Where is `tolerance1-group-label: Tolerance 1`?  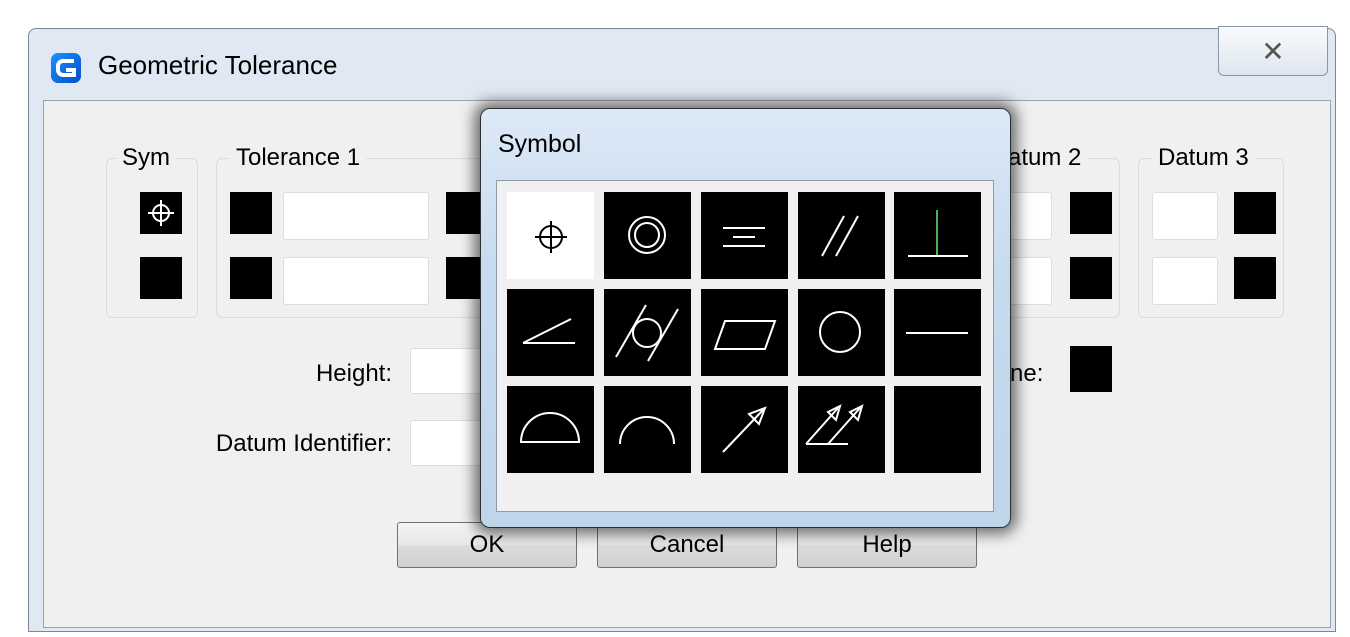
tolerance1-group-label: Tolerance 1 is located at coordinates (298, 158).